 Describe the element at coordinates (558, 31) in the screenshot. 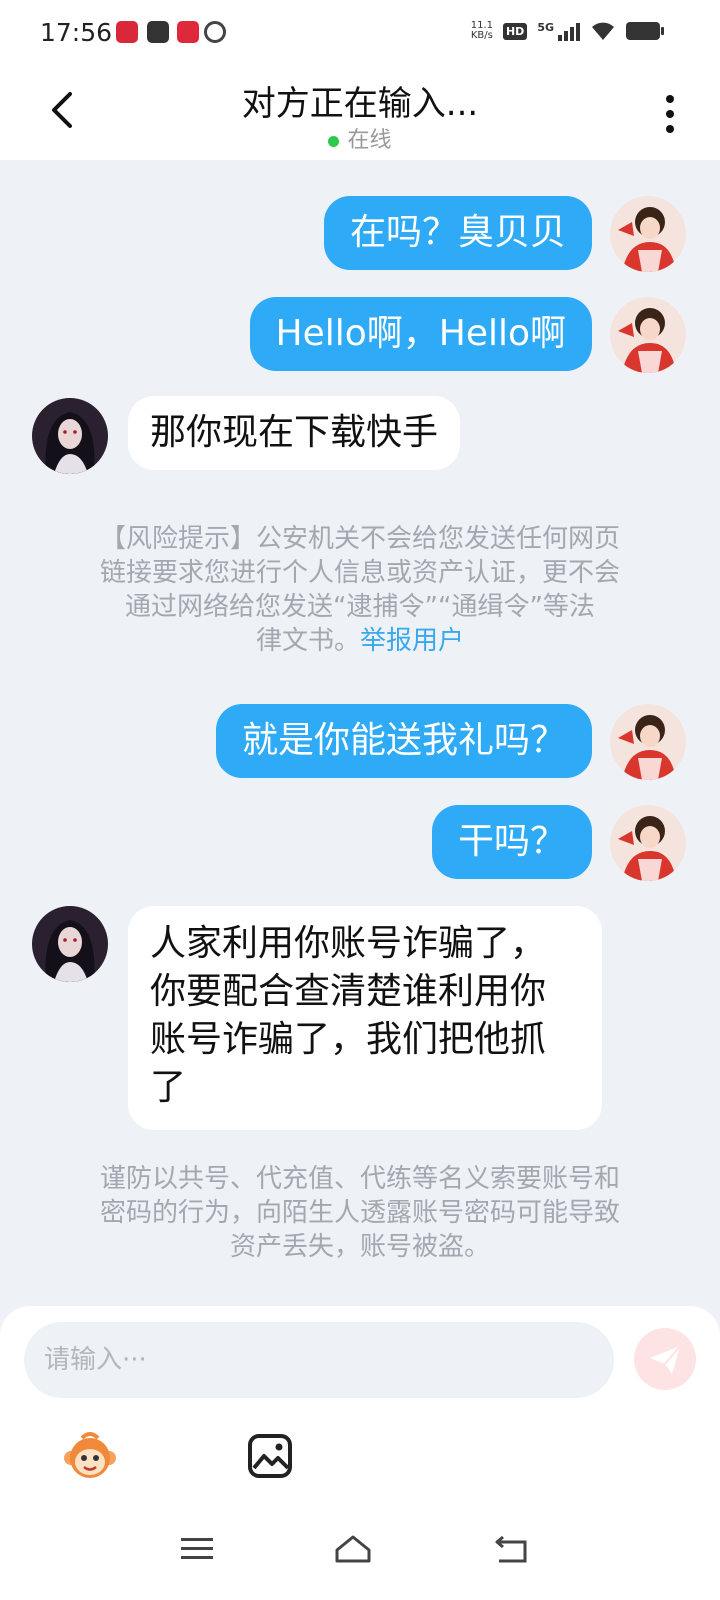

I see `cellular-signal-icon: 5G` at that location.